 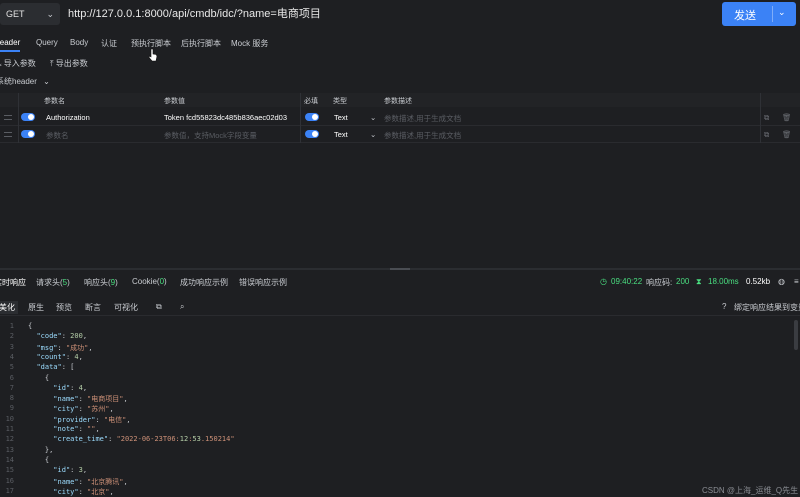 What do you see at coordinates (759, 14) in the screenshot?
I see `send-button: 发送 ⌄` at bounding box center [759, 14].